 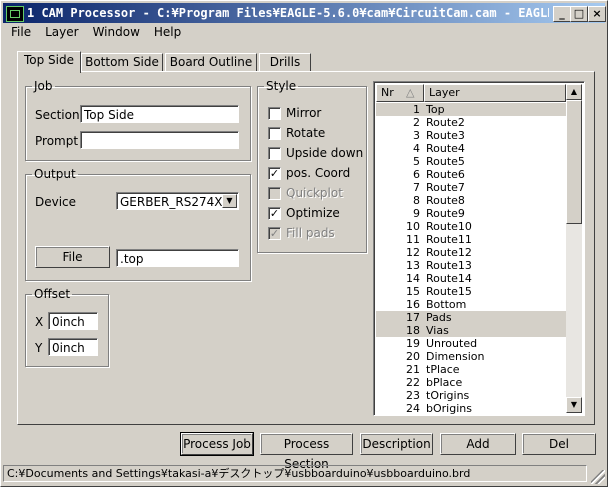 What do you see at coordinates (159, 140) in the screenshot?
I see `prompt-input` at bounding box center [159, 140].